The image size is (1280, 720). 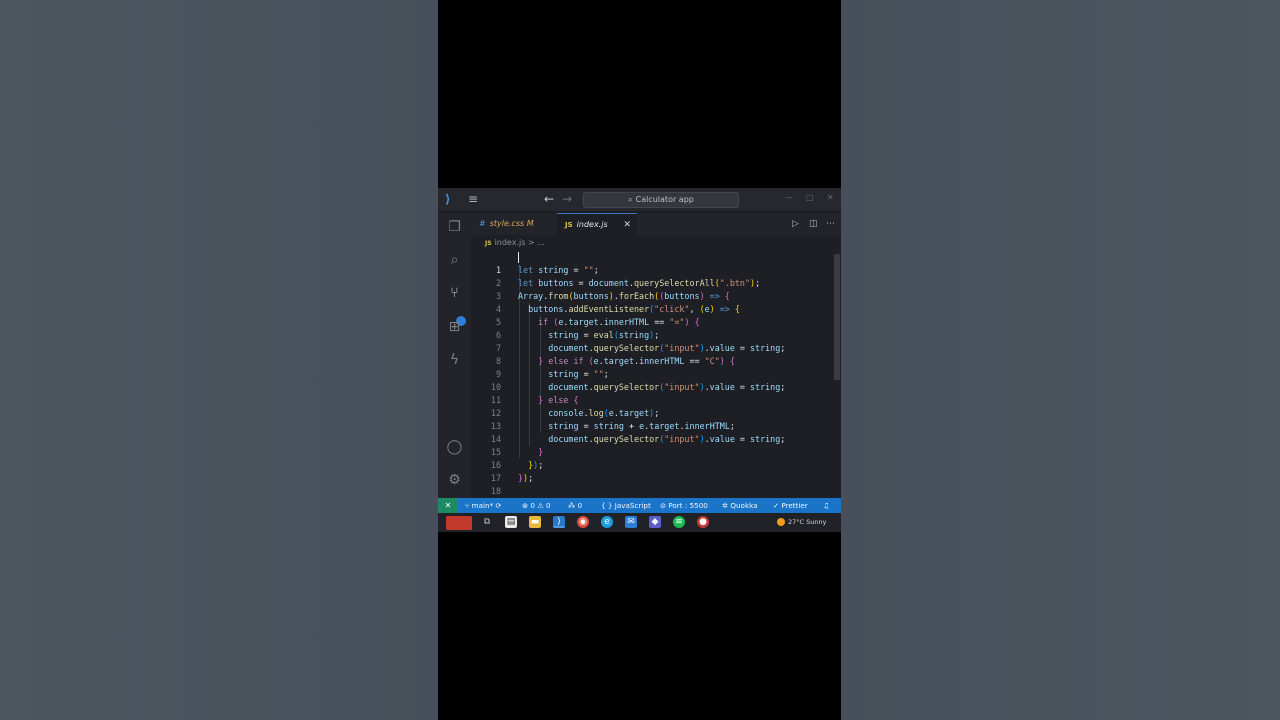 What do you see at coordinates (664, 199) in the screenshot?
I see `window-title: Calculator app` at bounding box center [664, 199].